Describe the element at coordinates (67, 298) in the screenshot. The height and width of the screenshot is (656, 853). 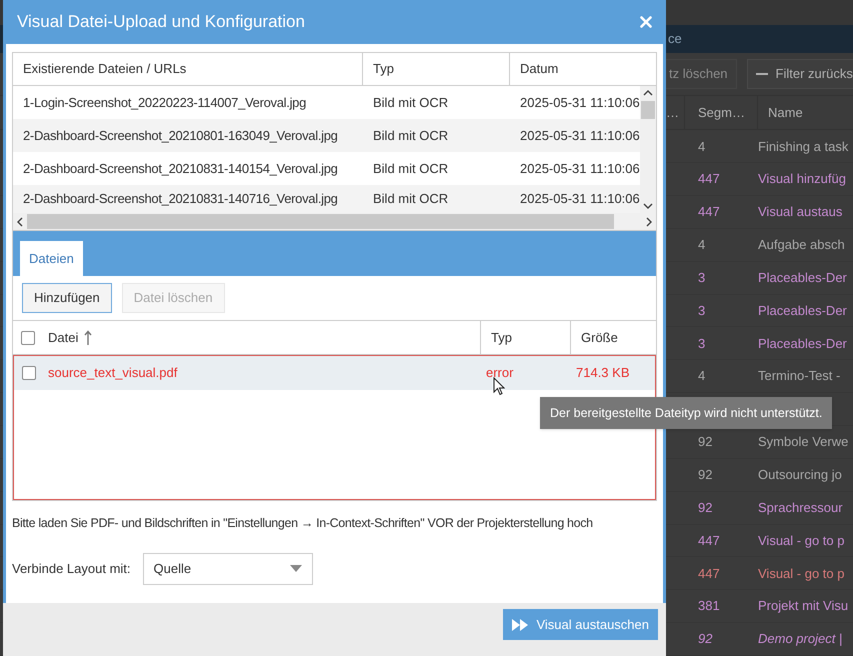
I see `add-button: Hinzufügen` at that location.